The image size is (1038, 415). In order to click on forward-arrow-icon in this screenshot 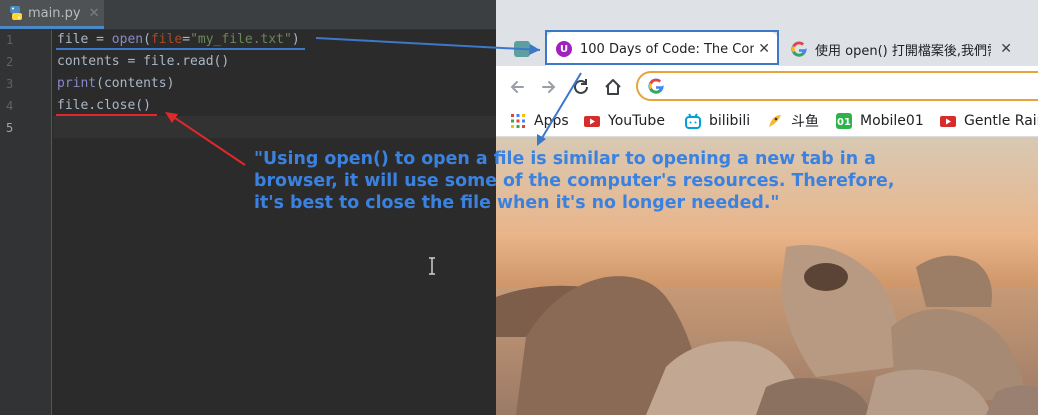, I will do `click(549, 87)`.